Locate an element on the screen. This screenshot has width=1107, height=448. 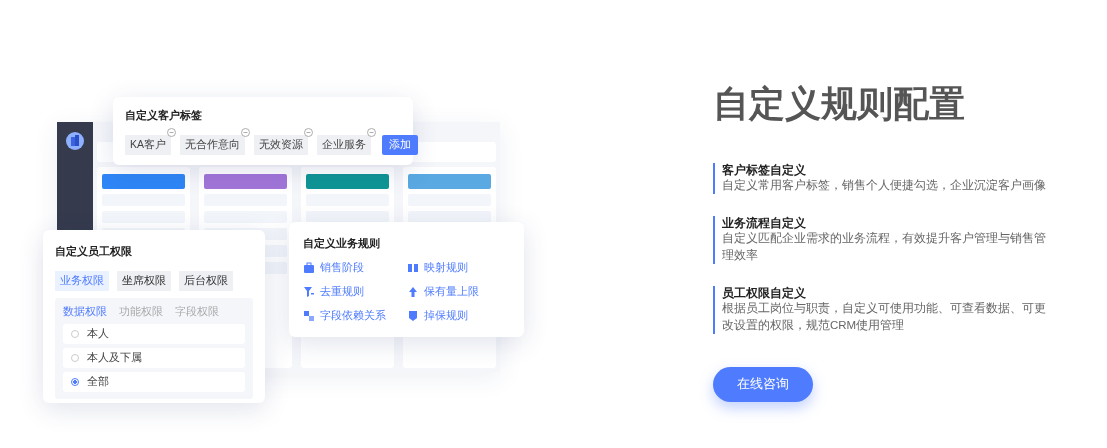
permission-tab: 后台权限 is located at coordinates (206, 281).